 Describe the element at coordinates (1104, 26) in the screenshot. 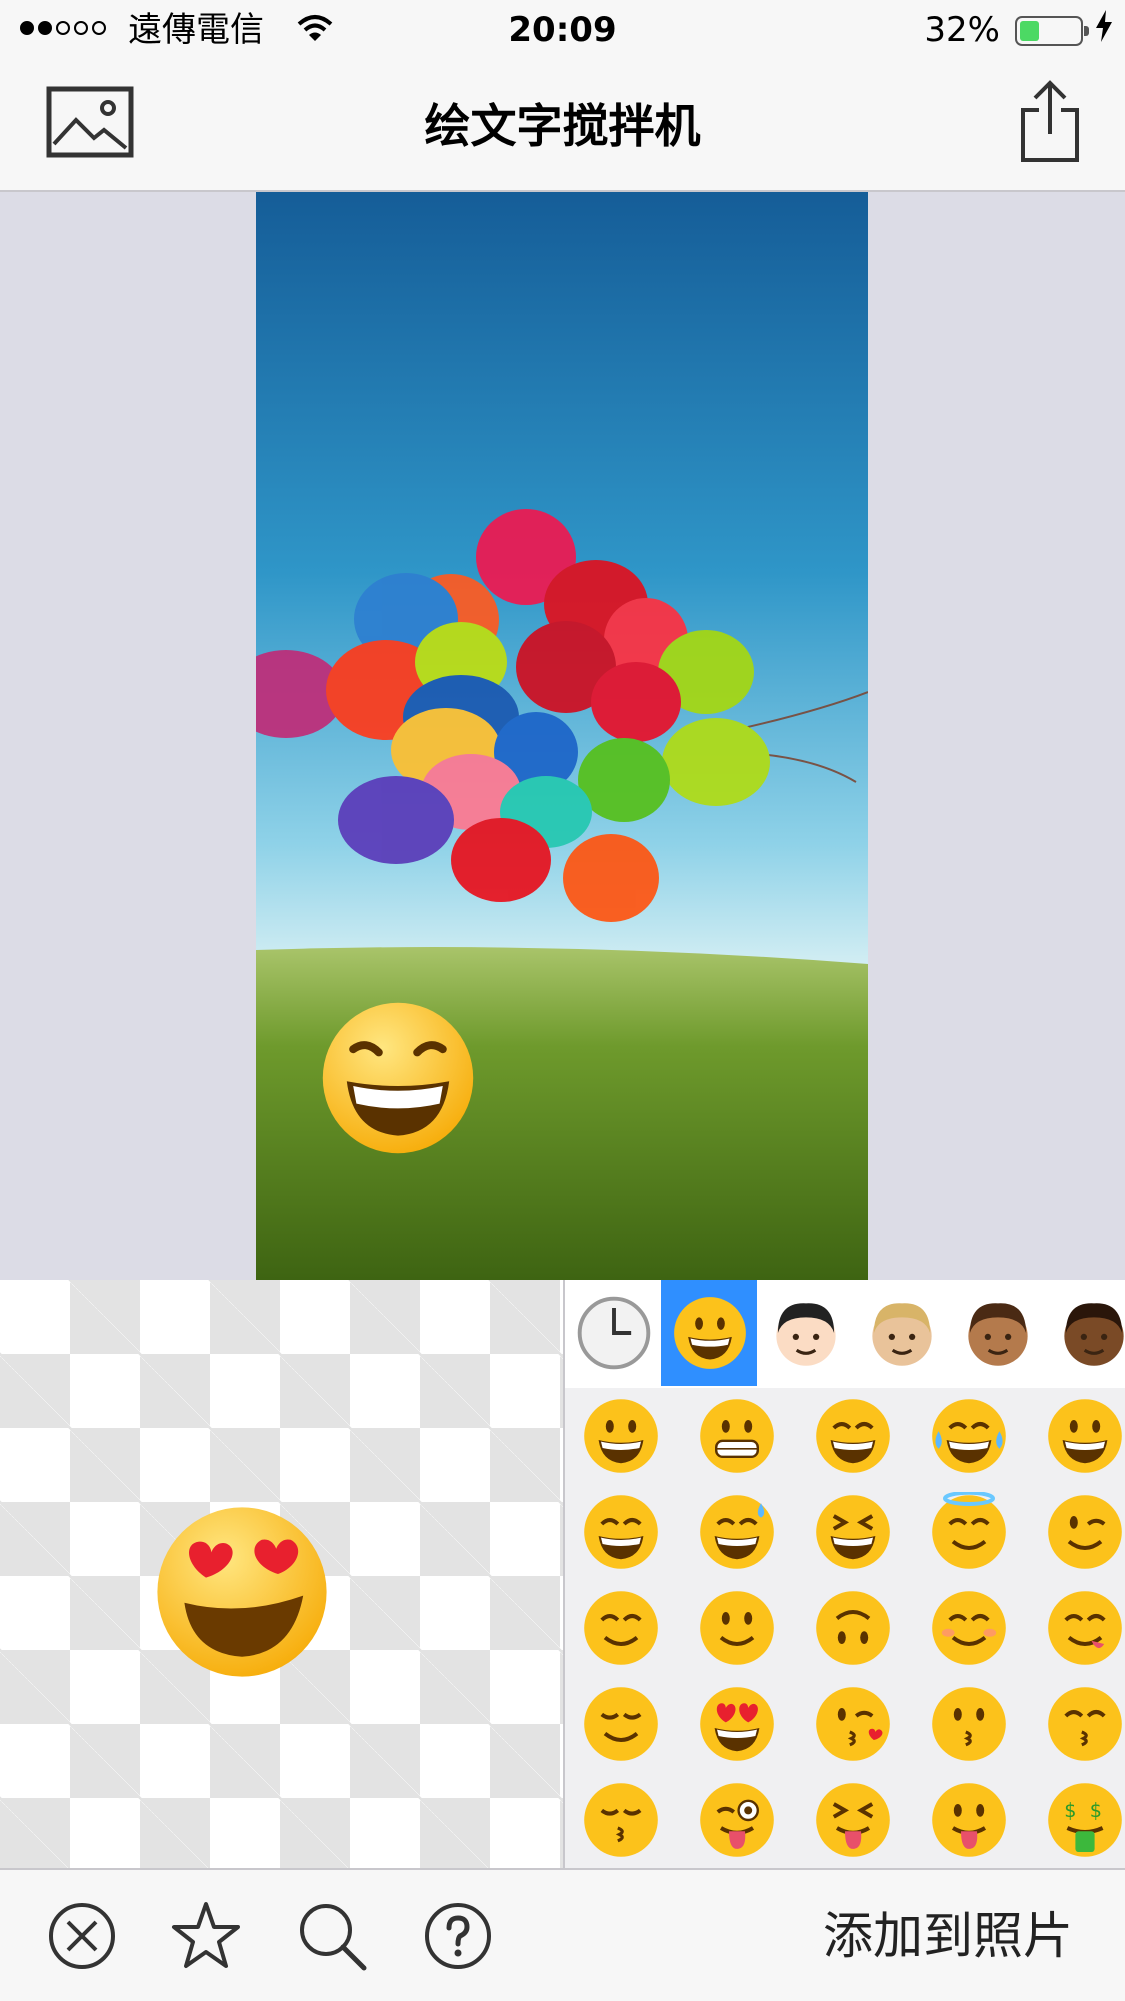

I see `charging-bolt-icon` at that location.